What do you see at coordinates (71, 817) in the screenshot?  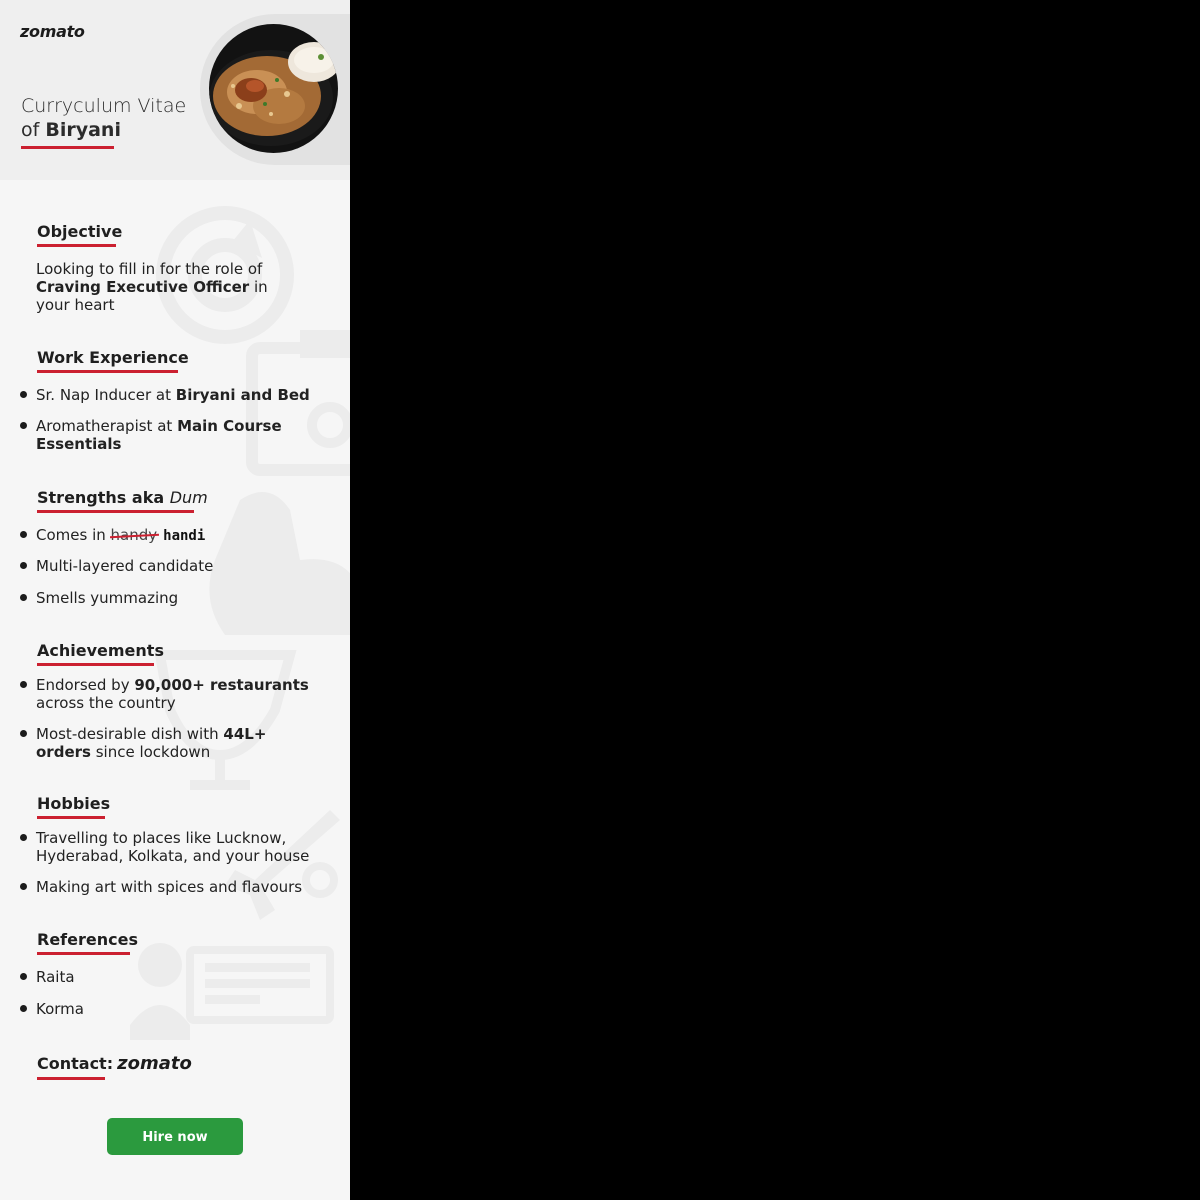 I see `hobbies-underline` at bounding box center [71, 817].